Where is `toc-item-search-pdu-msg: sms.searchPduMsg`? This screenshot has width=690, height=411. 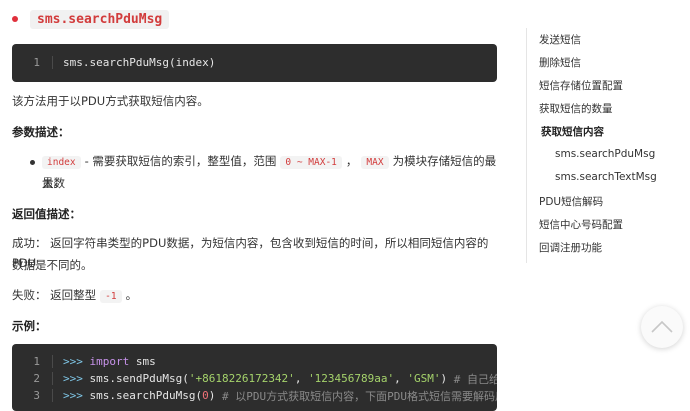
toc-item-search-pdu-msg: sms.searchPduMsg is located at coordinates (605, 154).